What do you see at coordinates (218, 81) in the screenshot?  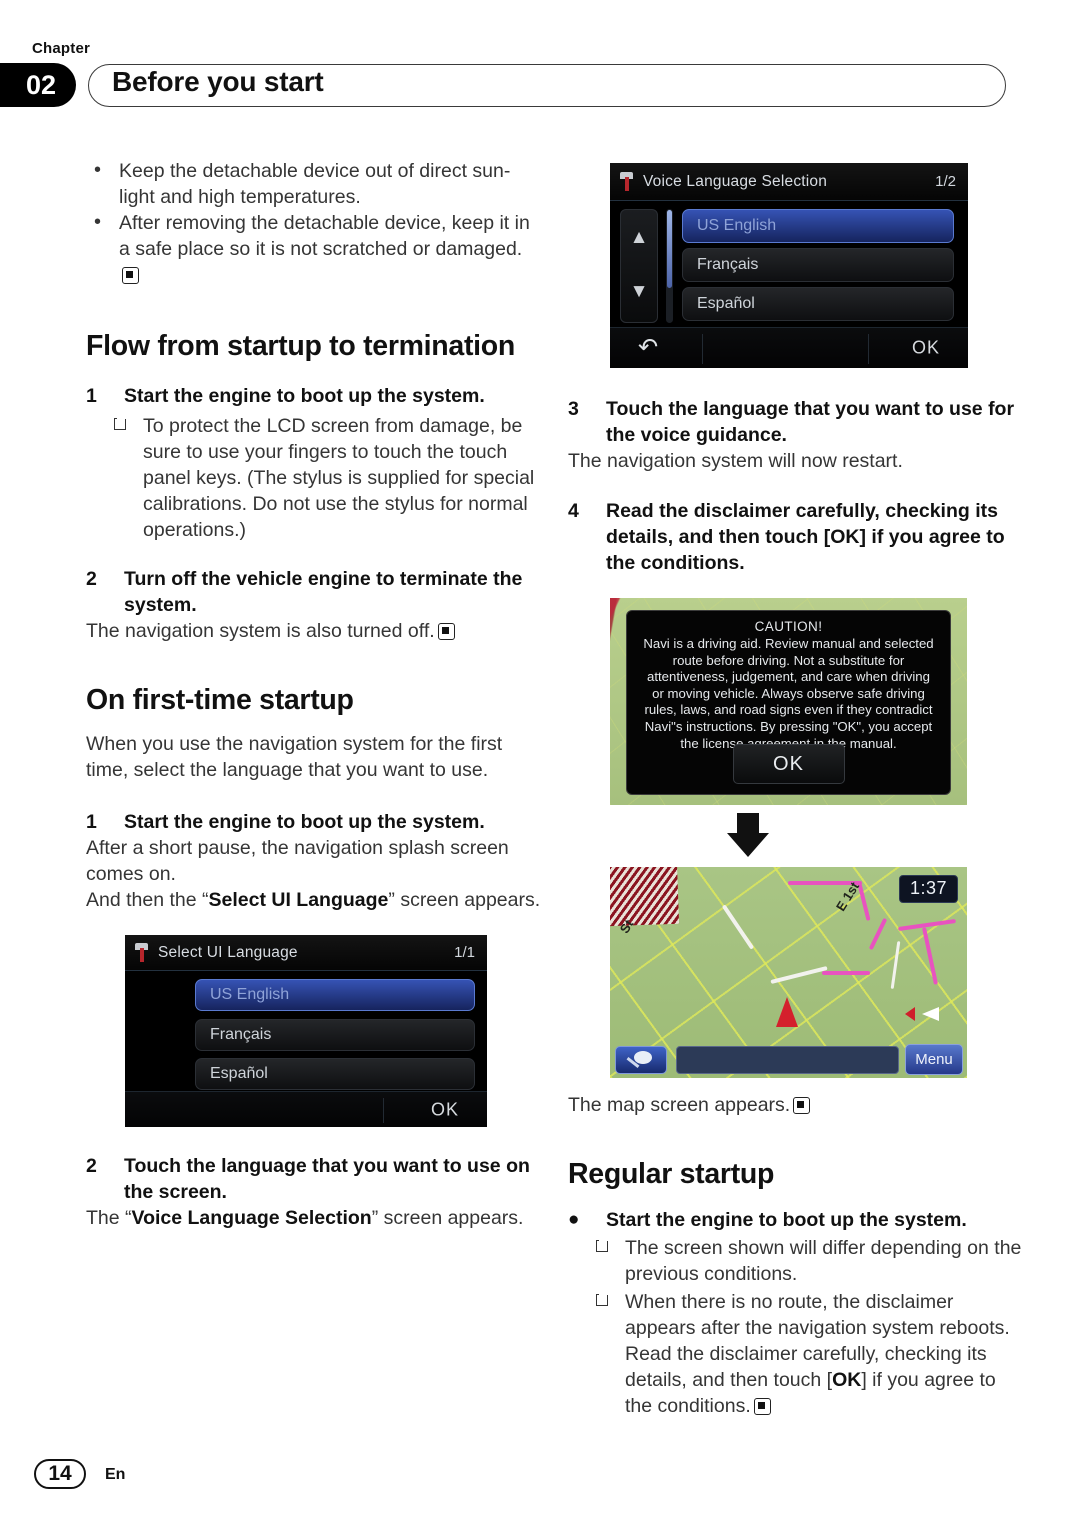 I see `page-title: Before you start` at bounding box center [218, 81].